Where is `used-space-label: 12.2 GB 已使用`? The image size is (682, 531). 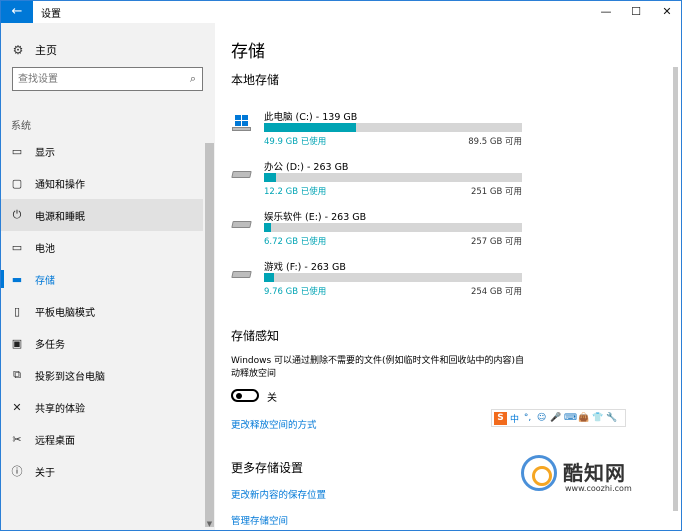
used-space-label: 12.2 GB 已使用 is located at coordinates (295, 192).